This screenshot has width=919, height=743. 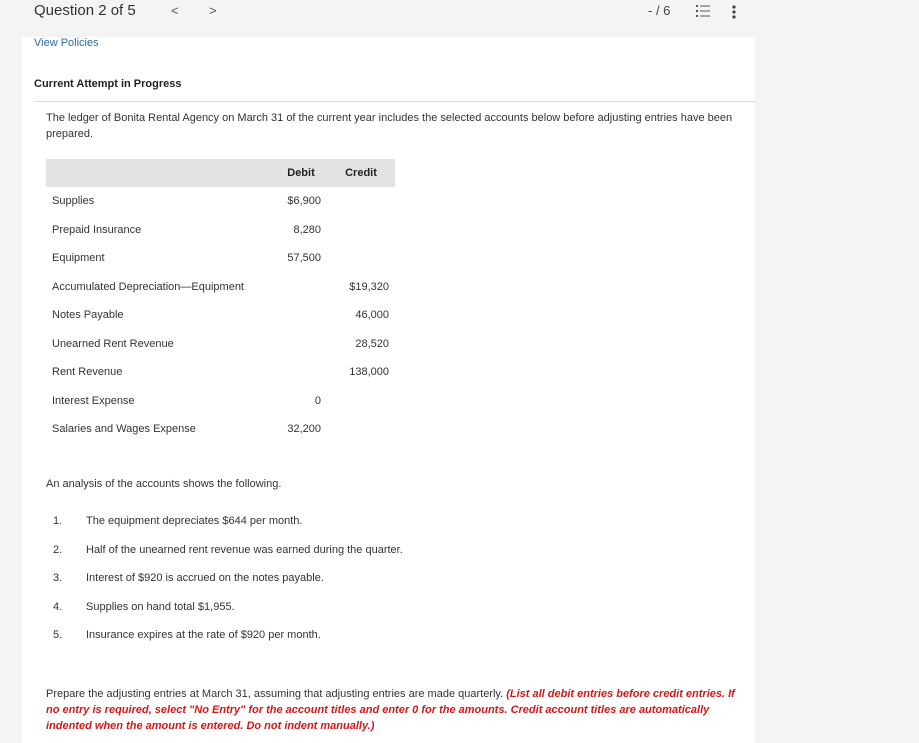 I want to click on table-row: Unearned Rent Revenue 28,520, so click(x=220, y=344).